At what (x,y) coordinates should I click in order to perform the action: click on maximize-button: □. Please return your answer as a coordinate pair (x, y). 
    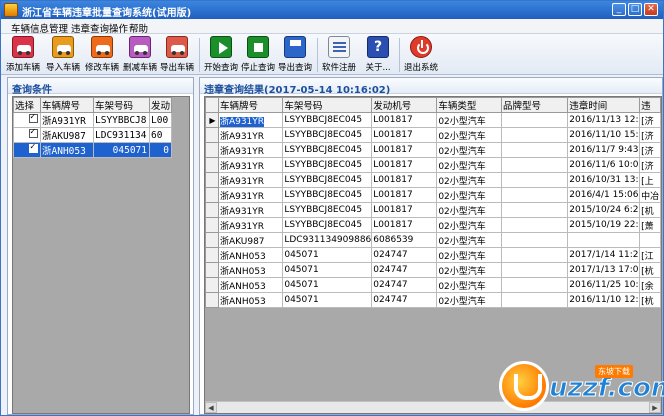
    Looking at the image, I should click on (635, 9).